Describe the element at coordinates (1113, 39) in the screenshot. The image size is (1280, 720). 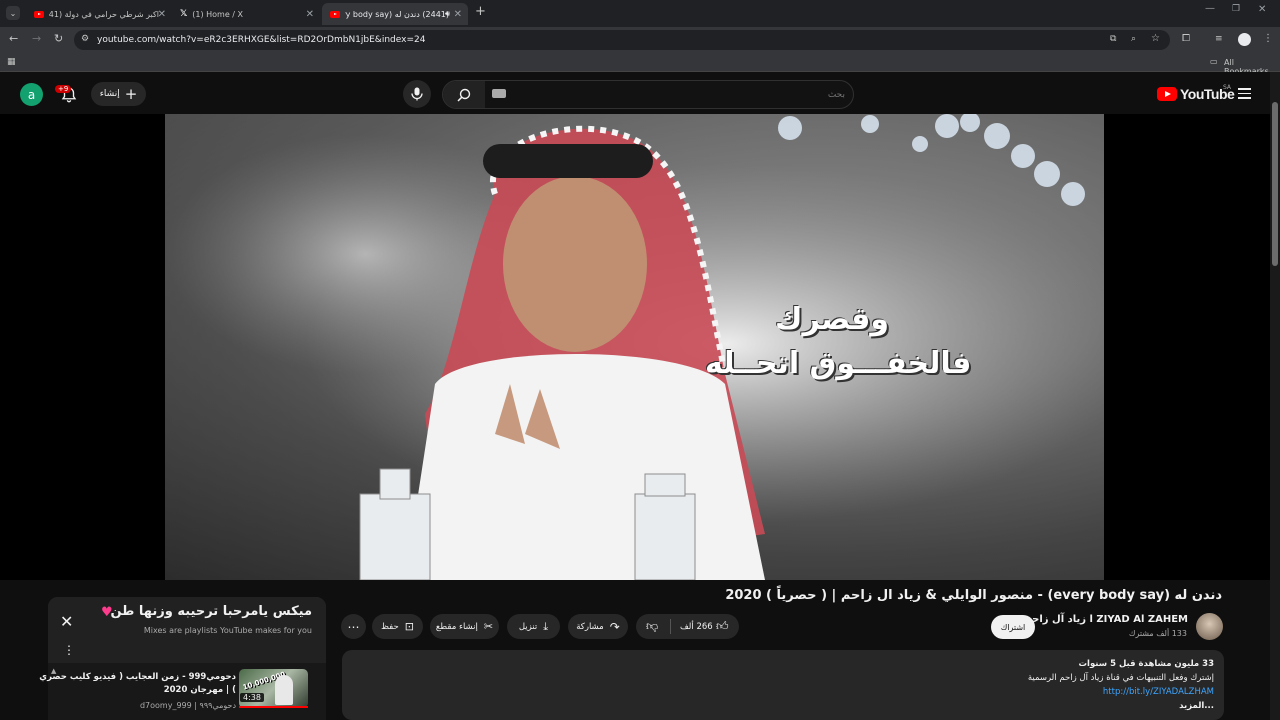
I see `install-app-icon: ⧉` at that location.